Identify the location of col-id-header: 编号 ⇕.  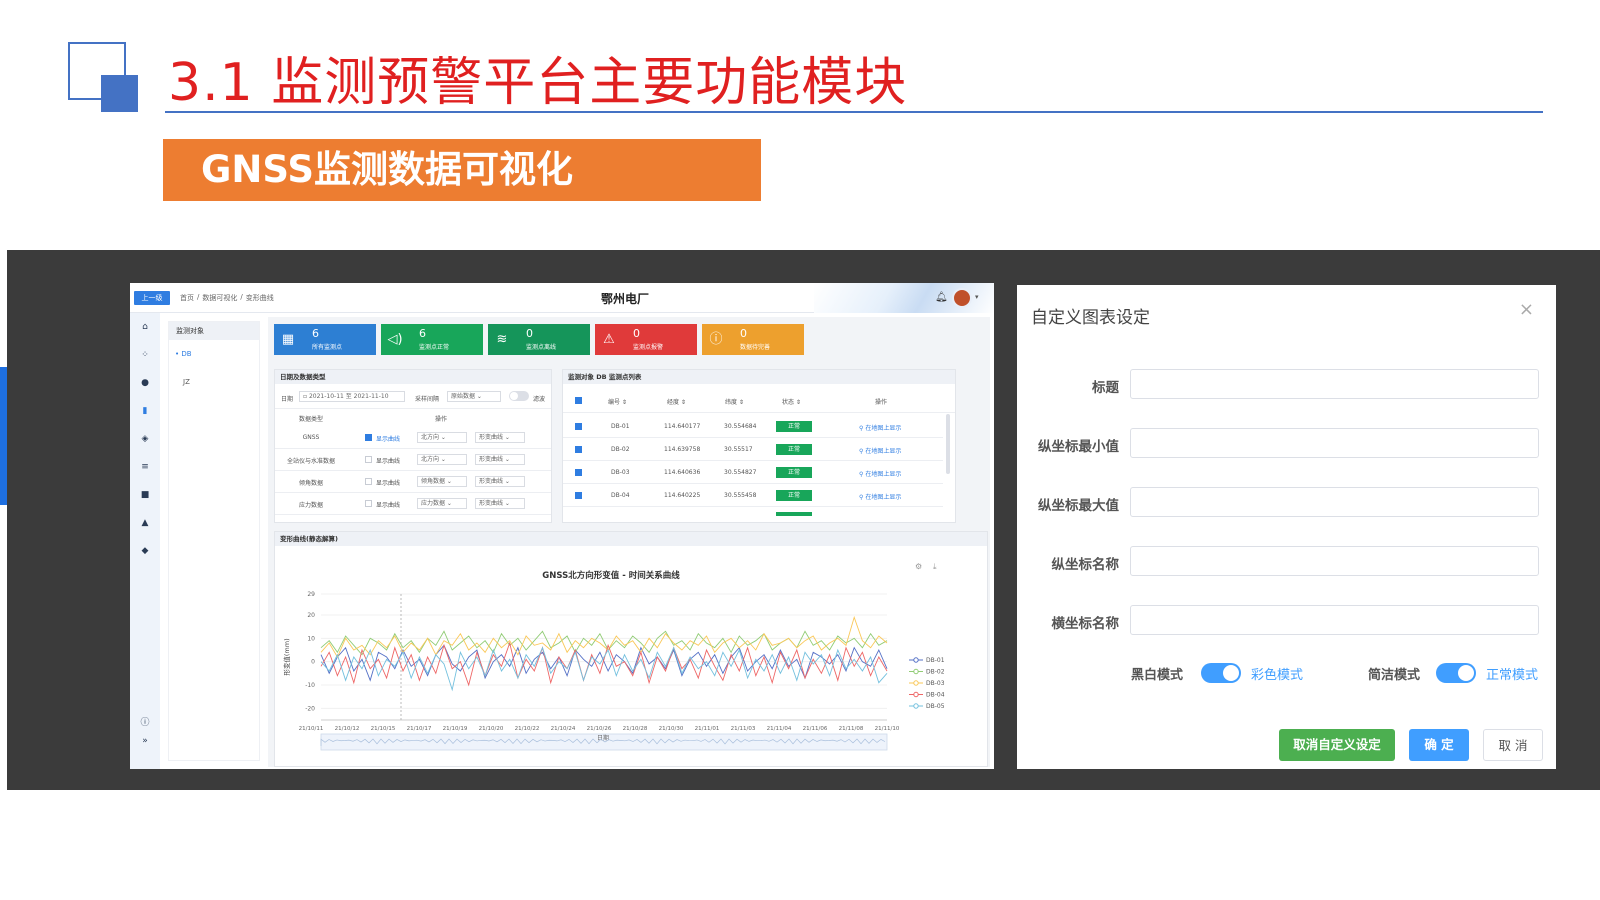
(617, 401).